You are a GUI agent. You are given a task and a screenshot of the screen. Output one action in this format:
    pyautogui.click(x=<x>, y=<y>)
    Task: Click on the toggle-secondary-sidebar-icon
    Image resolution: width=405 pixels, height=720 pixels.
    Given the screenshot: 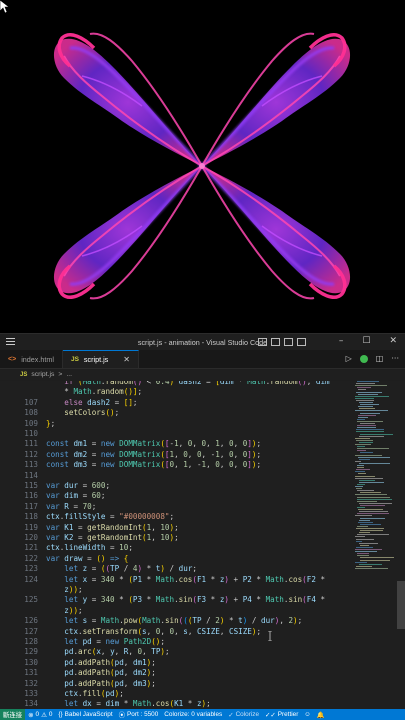 What is the action you would take?
    pyautogui.click(x=288, y=342)
    